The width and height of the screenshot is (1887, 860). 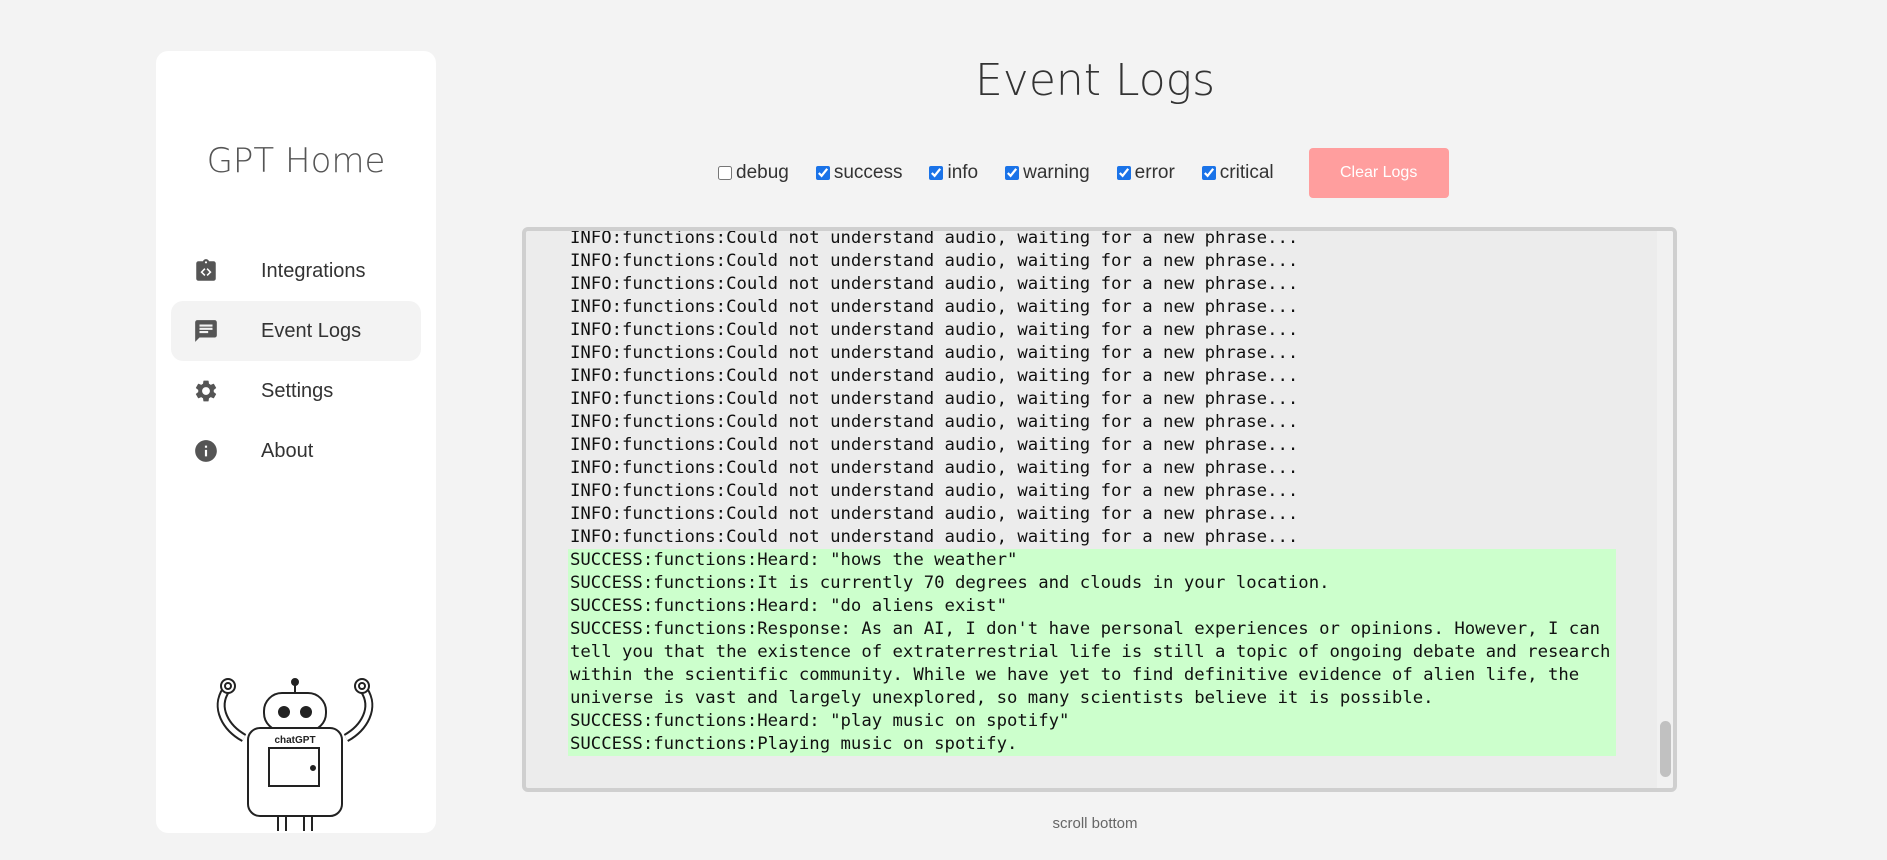 What do you see at coordinates (294, 740) in the screenshot?
I see `robot-label: chatGPT` at bounding box center [294, 740].